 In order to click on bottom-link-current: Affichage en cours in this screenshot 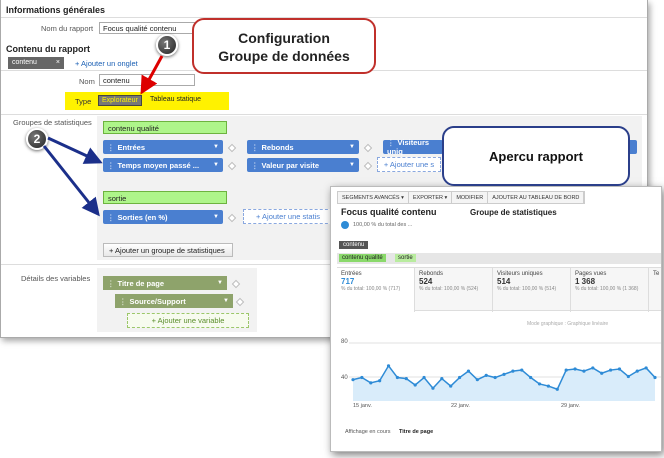, I will do `click(367, 432)`.